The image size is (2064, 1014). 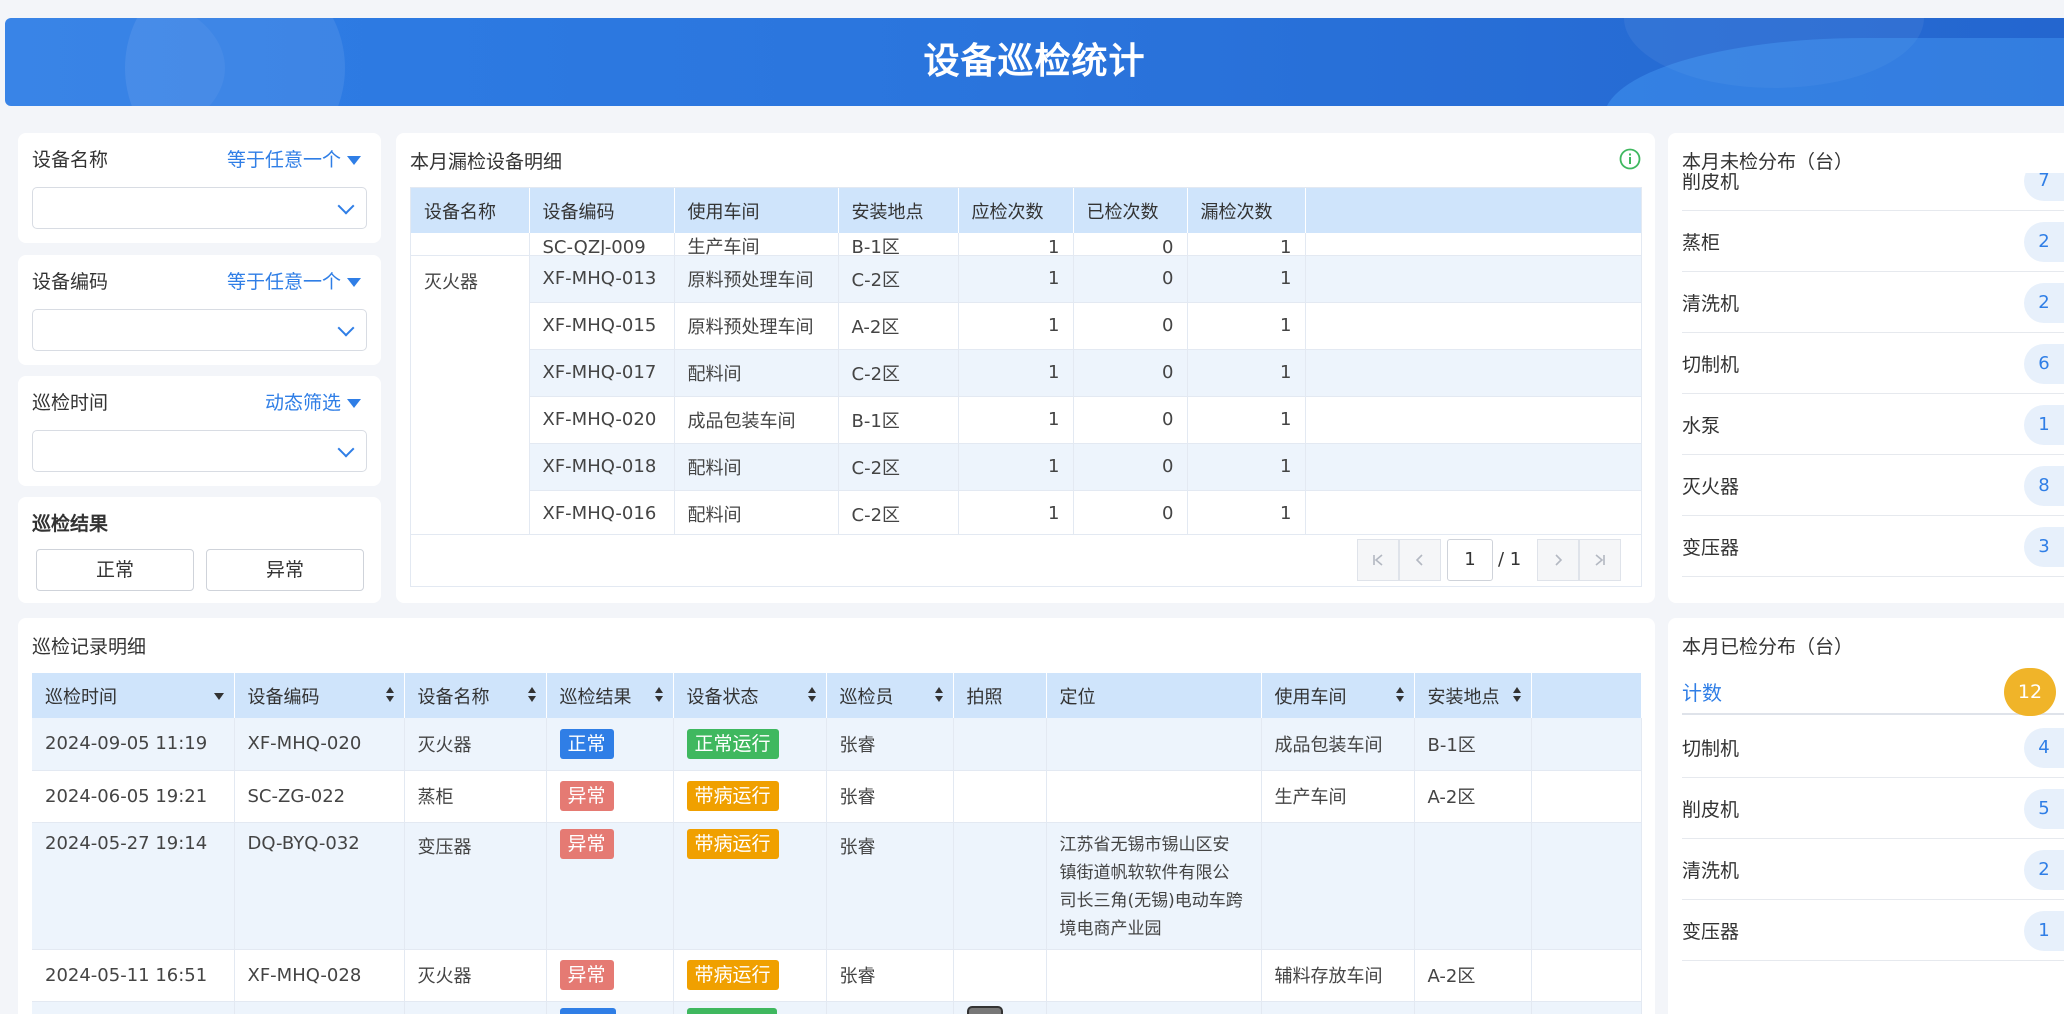 What do you see at coordinates (1473, 210) in the screenshot?
I see `col-header` at bounding box center [1473, 210].